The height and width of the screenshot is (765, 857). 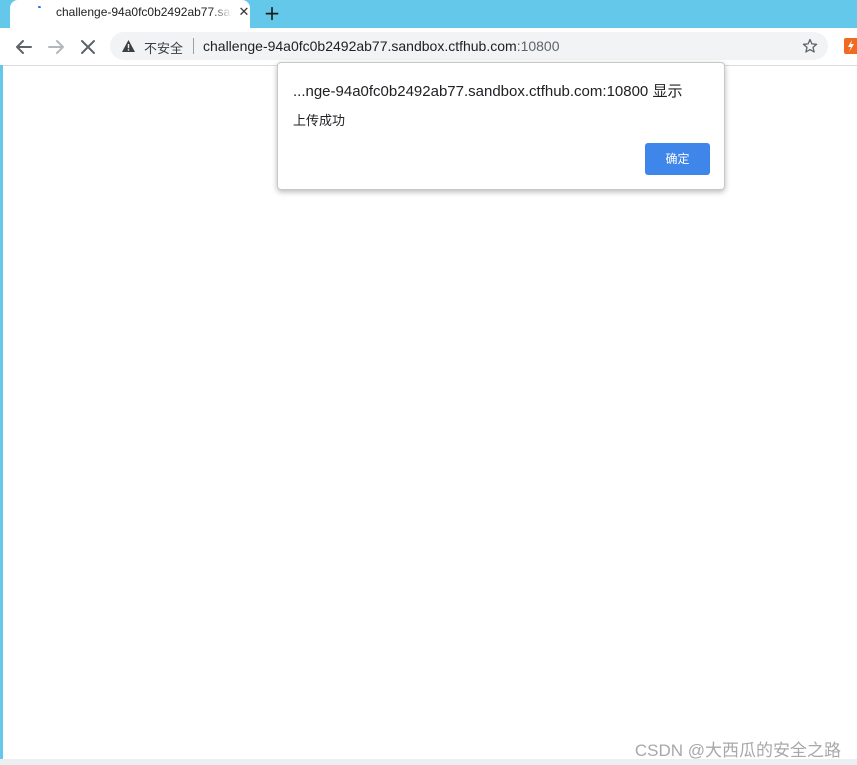 What do you see at coordinates (737, 750) in the screenshot?
I see `watermark: CSDN @大西瓜的安全之路` at bounding box center [737, 750].